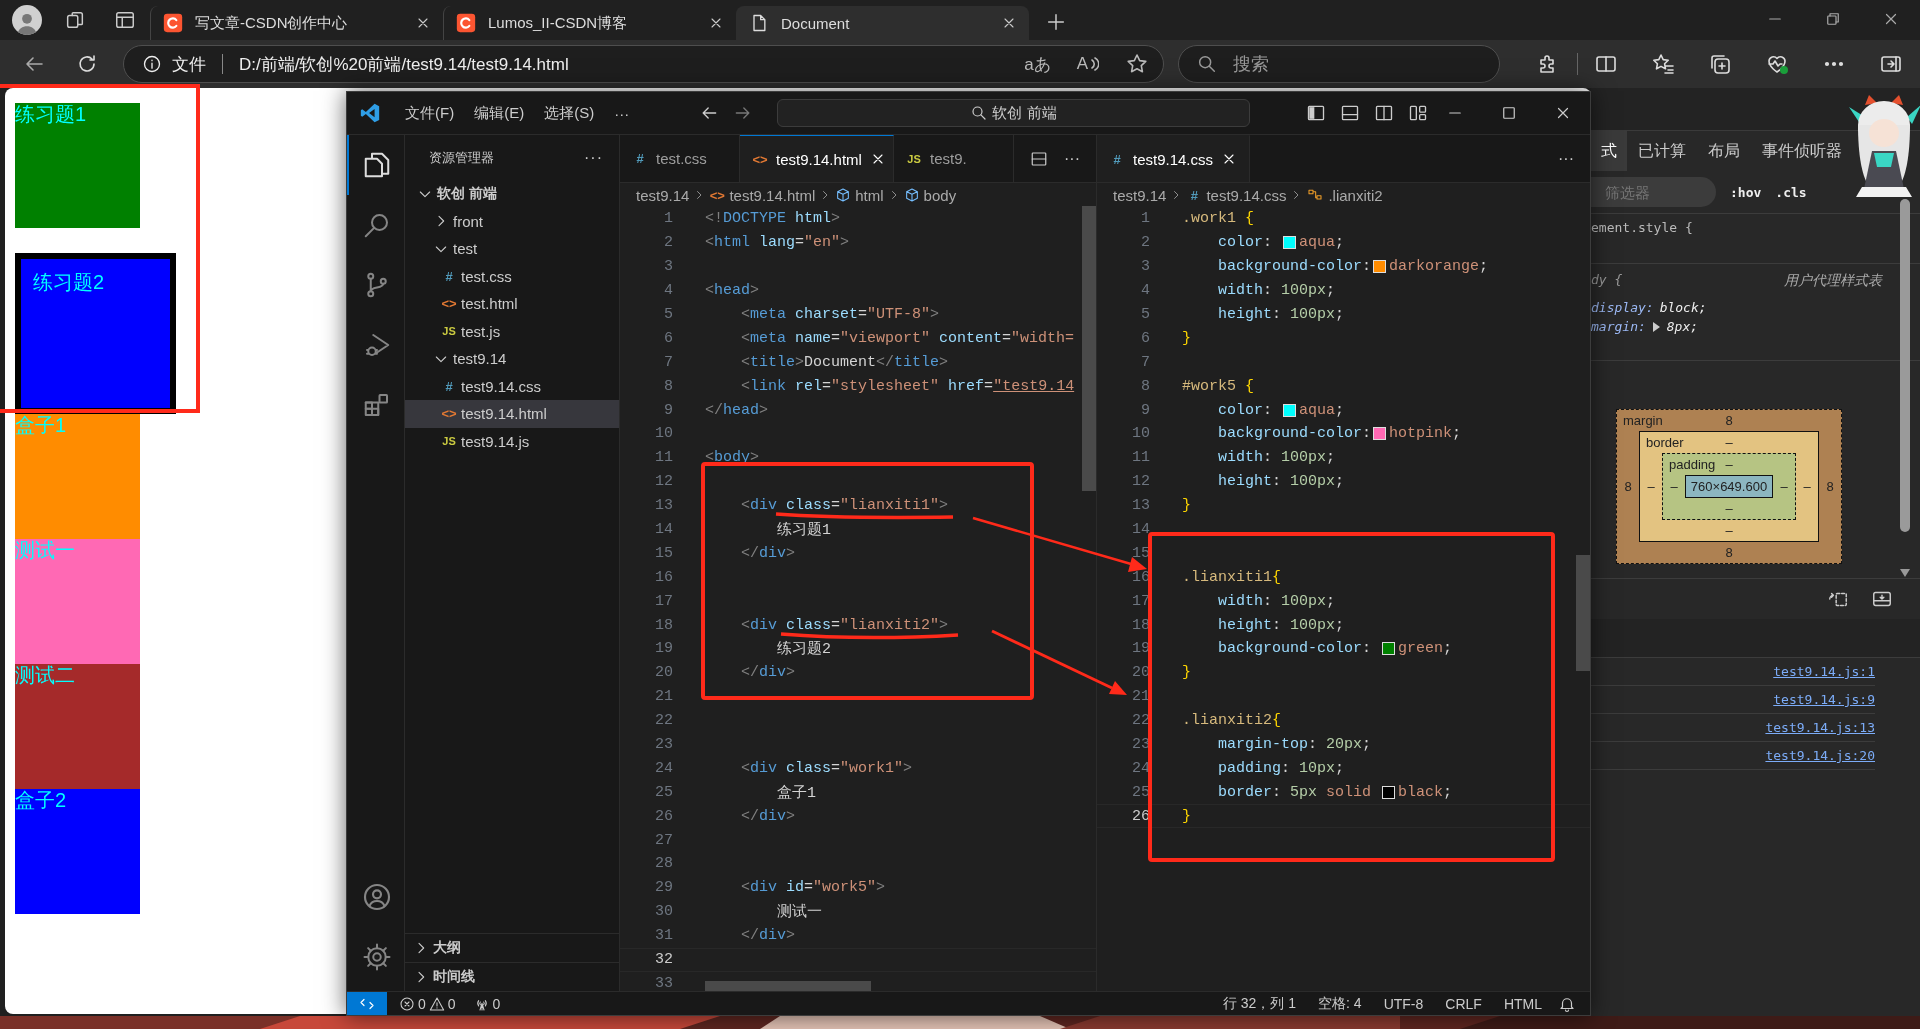 This screenshot has width=1920, height=1029. Describe the element at coordinates (499, 113) in the screenshot. I see `menu-item: 编辑(E)` at that location.